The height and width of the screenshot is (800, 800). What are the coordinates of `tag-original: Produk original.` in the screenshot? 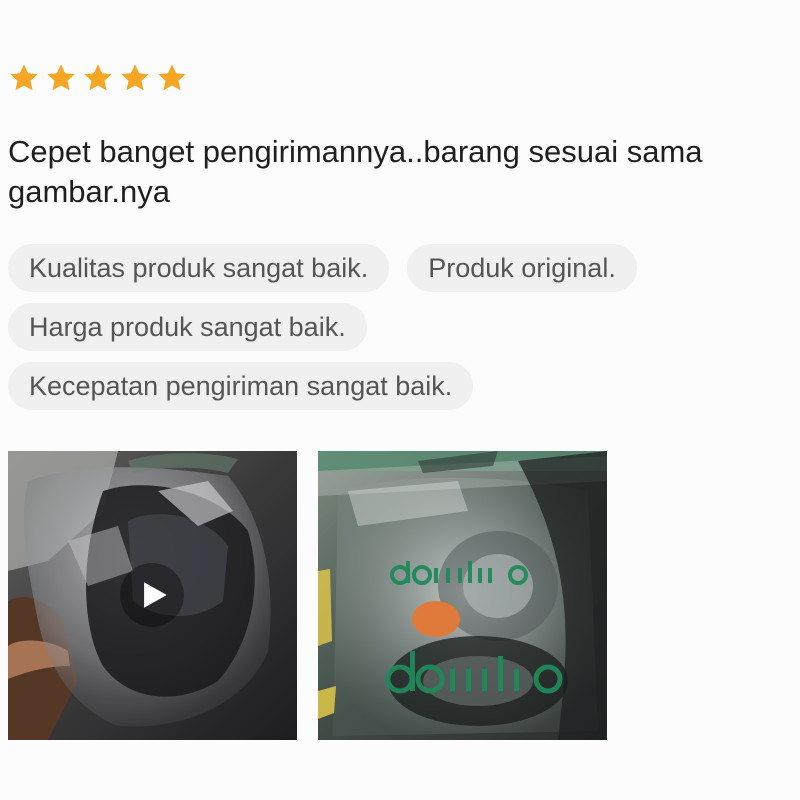 It's located at (522, 268).